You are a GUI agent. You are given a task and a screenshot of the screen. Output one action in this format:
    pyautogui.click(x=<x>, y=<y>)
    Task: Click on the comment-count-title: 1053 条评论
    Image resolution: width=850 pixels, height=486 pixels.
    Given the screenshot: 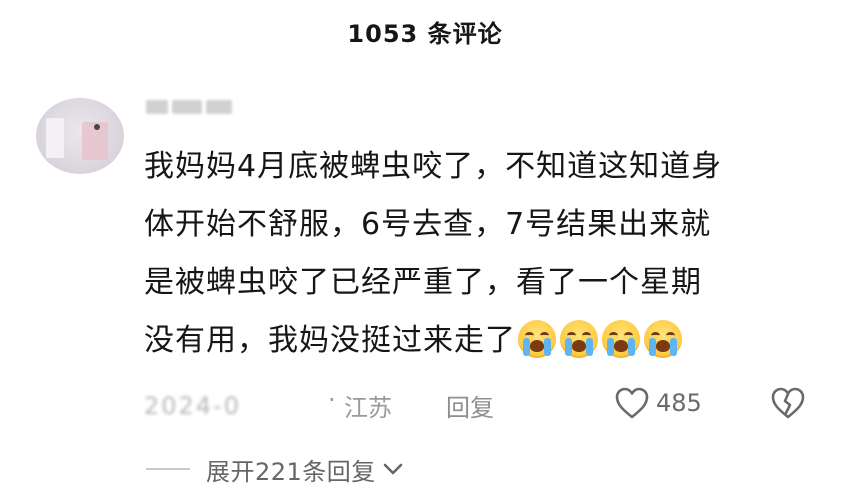 What is the action you would take?
    pyautogui.click(x=425, y=34)
    